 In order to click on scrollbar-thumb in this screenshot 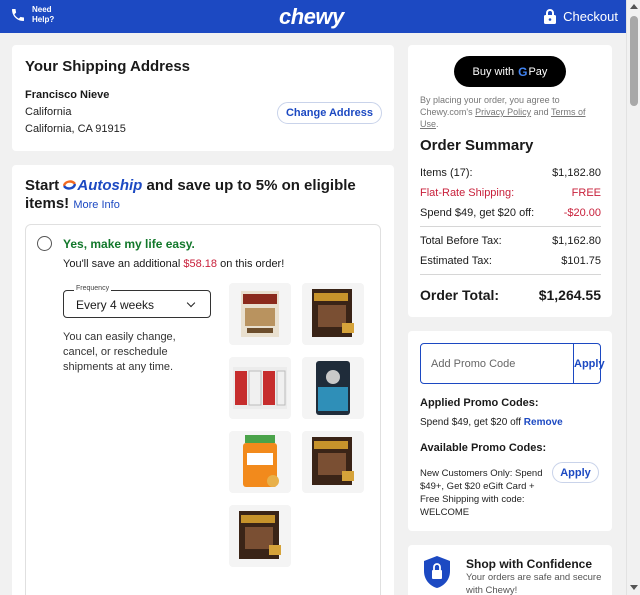, I will do `click(634, 61)`.